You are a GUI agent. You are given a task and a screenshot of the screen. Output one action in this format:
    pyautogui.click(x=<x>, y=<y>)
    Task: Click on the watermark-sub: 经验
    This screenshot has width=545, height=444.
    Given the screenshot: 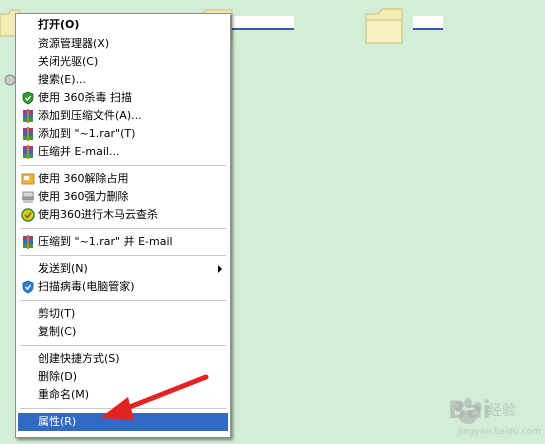 What is the action you would take?
    pyautogui.click(x=502, y=411)
    